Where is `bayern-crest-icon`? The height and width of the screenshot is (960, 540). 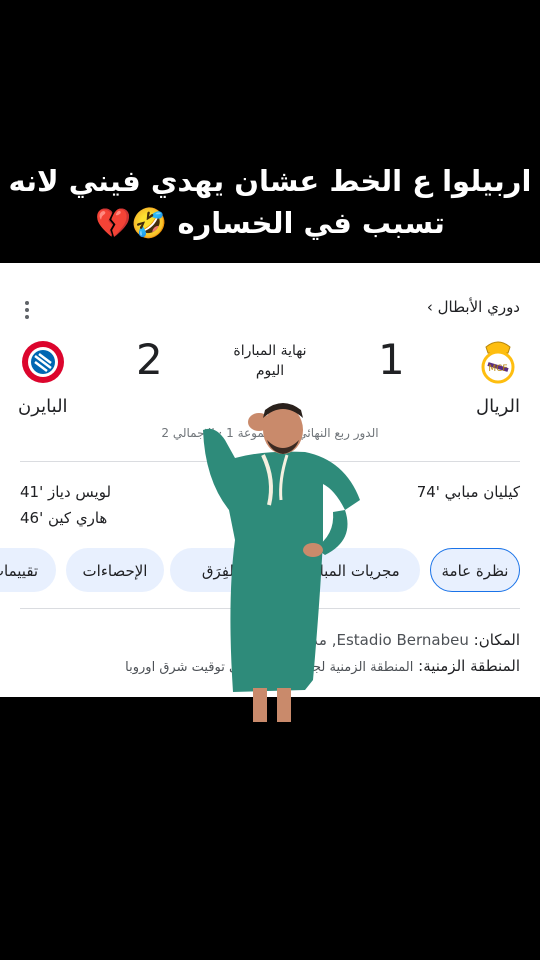
bayern-crest-icon is located at coordinates (43, 362).